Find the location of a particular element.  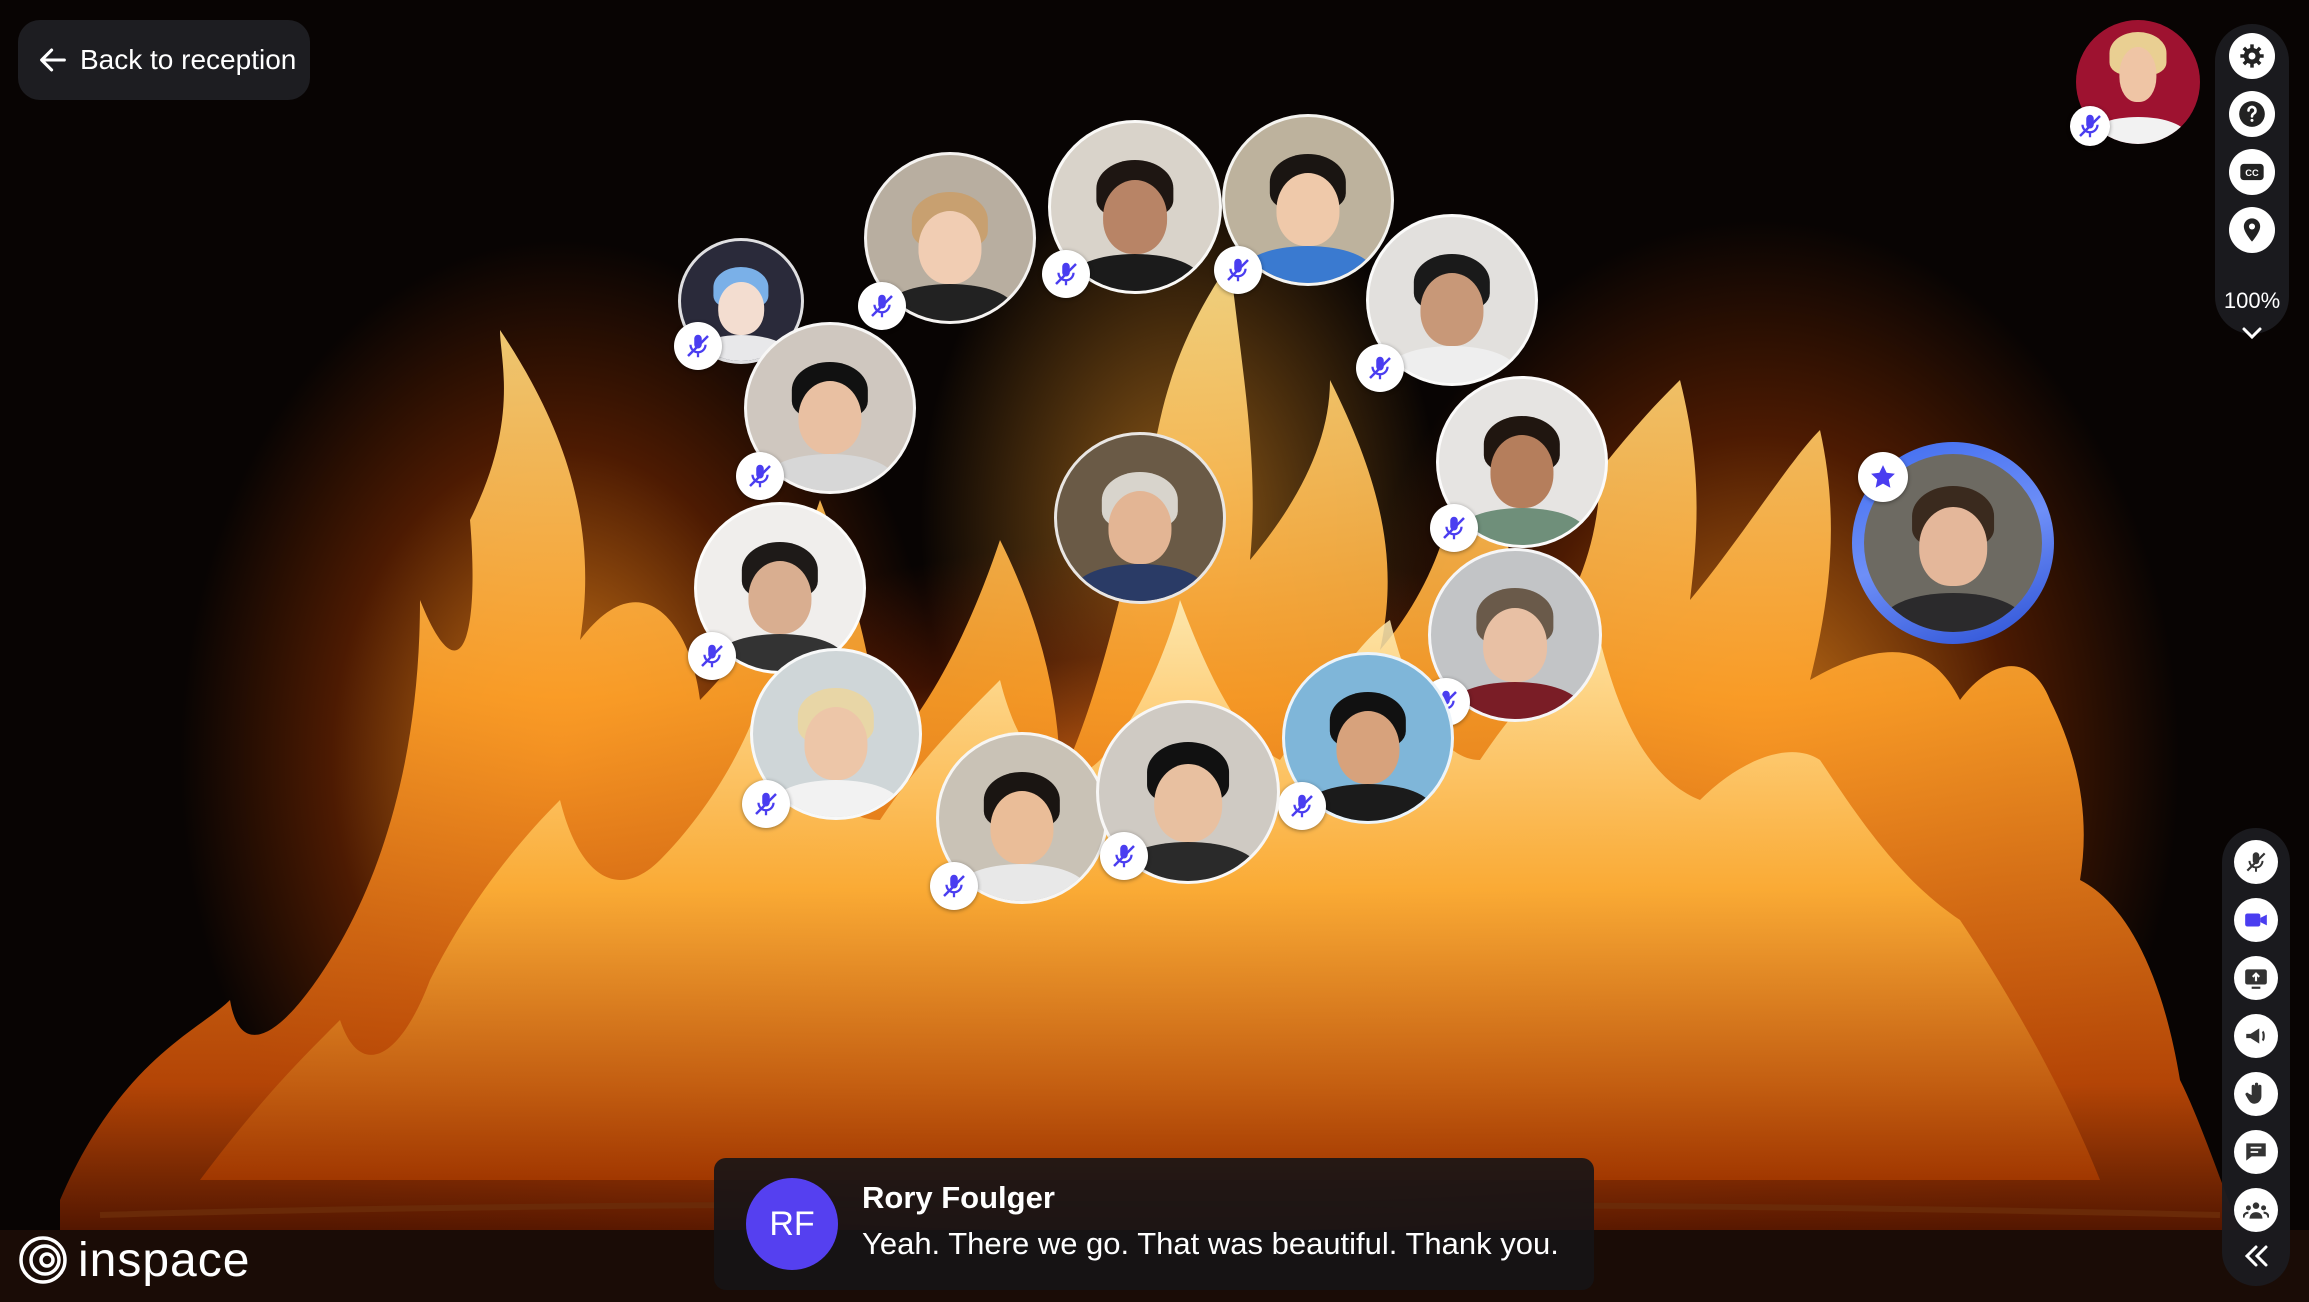

chevron-down-icon is located at coordinates (2252, 333).